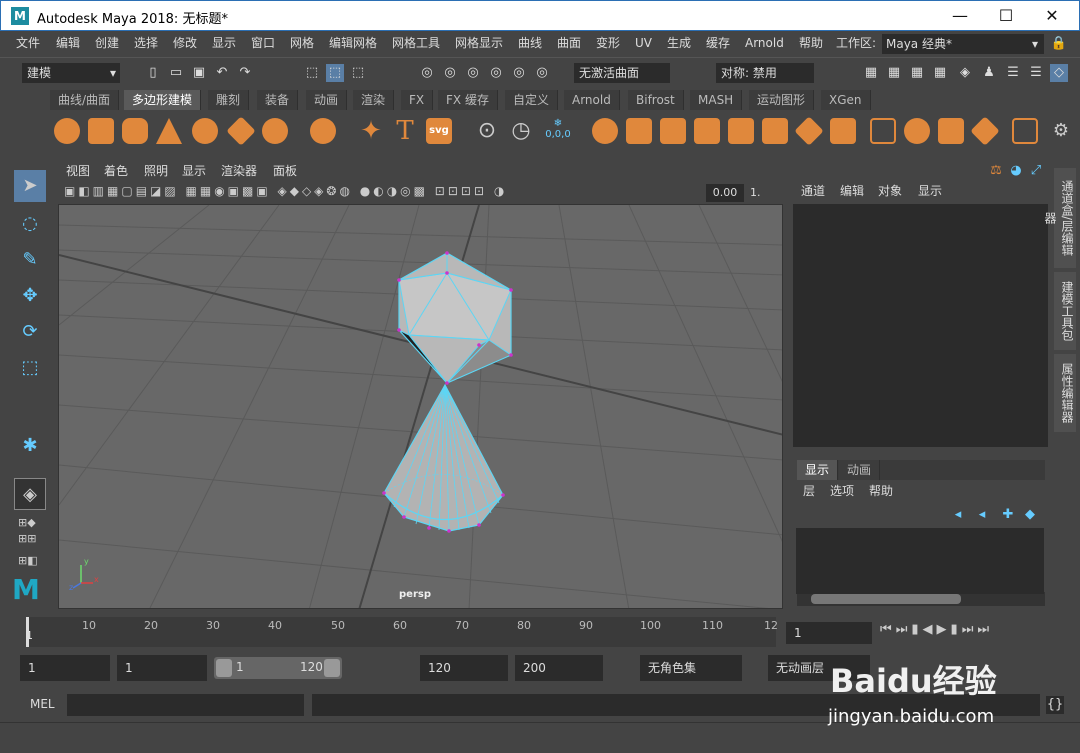 This screenshot has width=1080, height=753. I want to click on range-slider-end-handle, so click(332, 668).